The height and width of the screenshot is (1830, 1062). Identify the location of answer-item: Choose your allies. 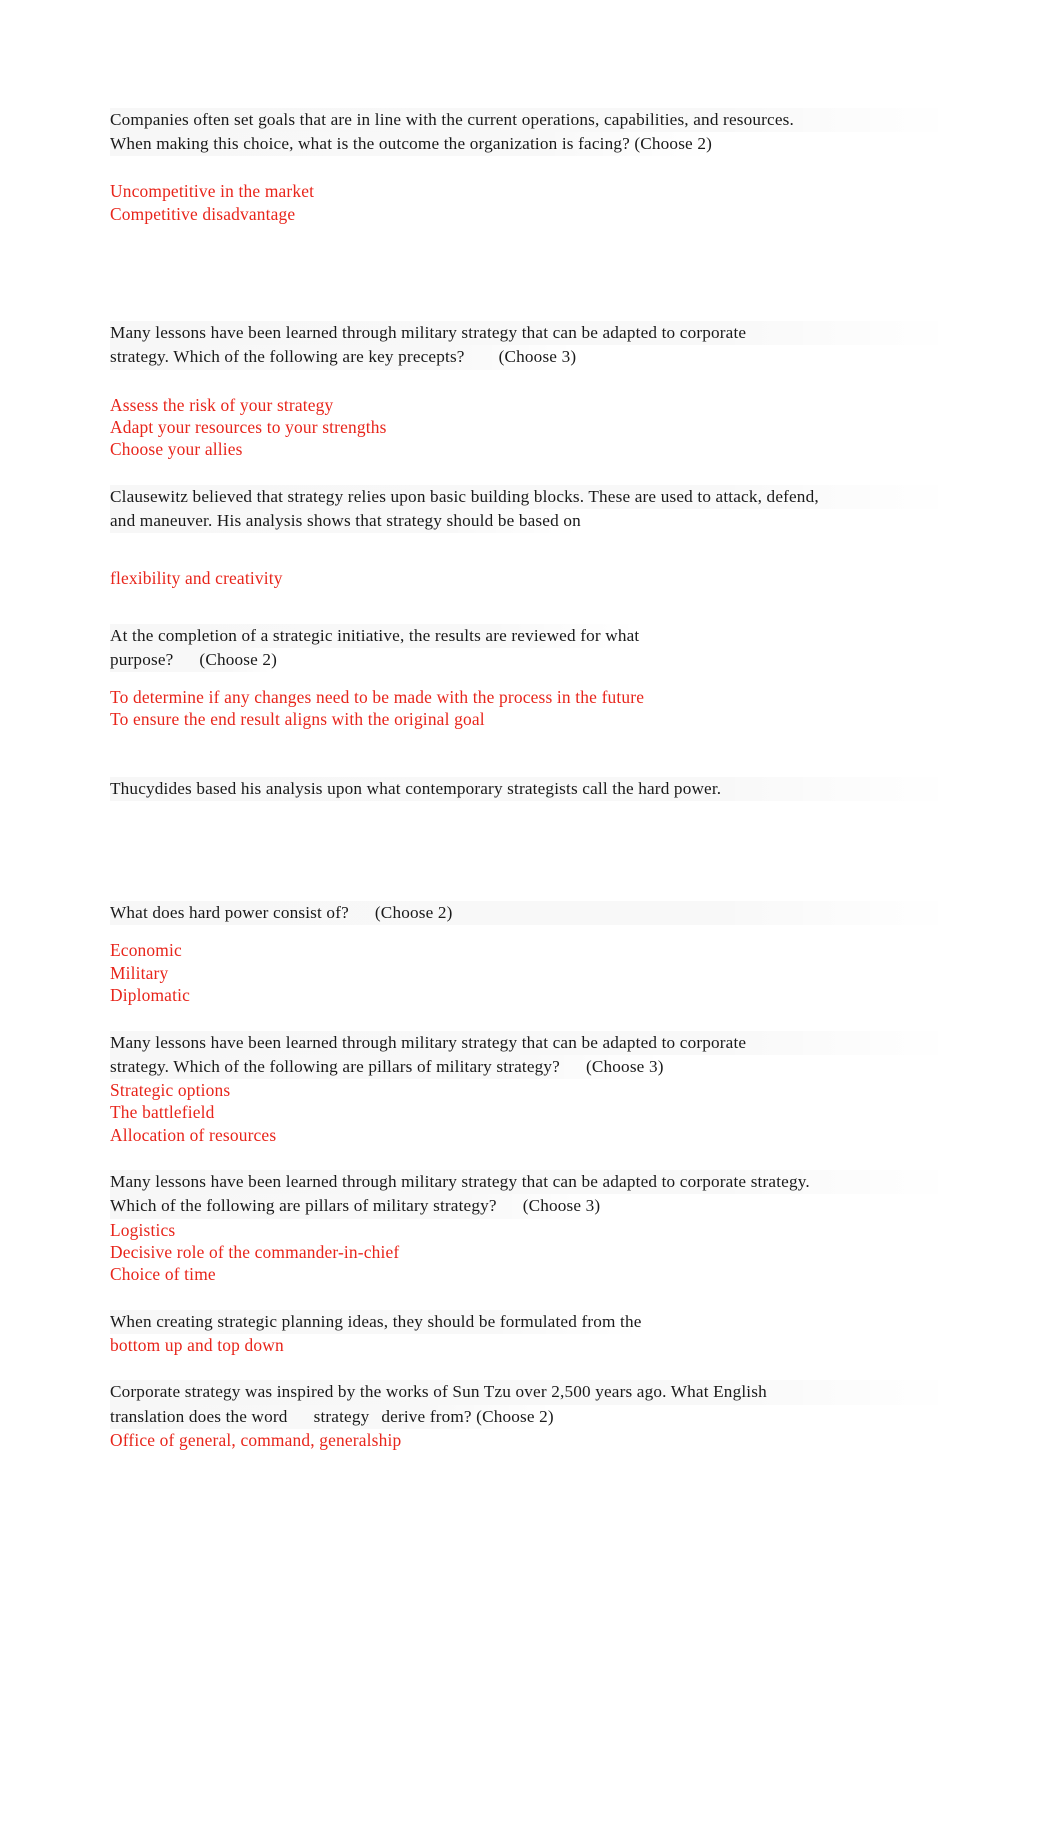
(176, 449).